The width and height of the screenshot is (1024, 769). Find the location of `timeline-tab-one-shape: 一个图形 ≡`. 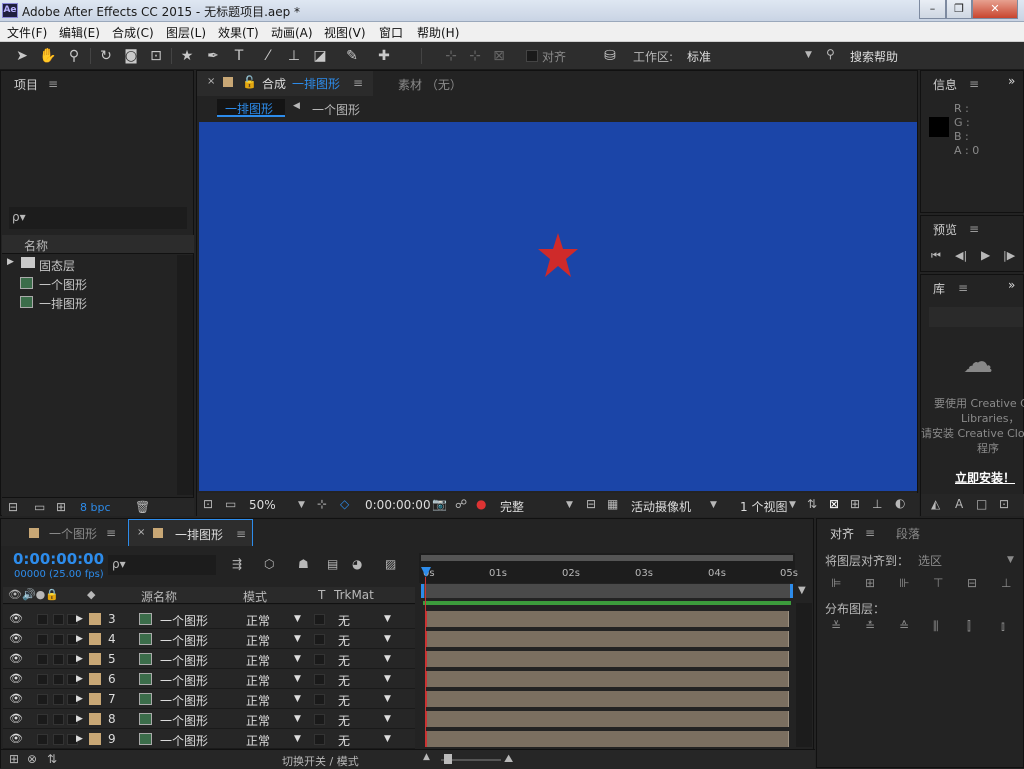

timeline-tab-one-shape: 一个图形 ≡ is located at coordinates (64, 532).